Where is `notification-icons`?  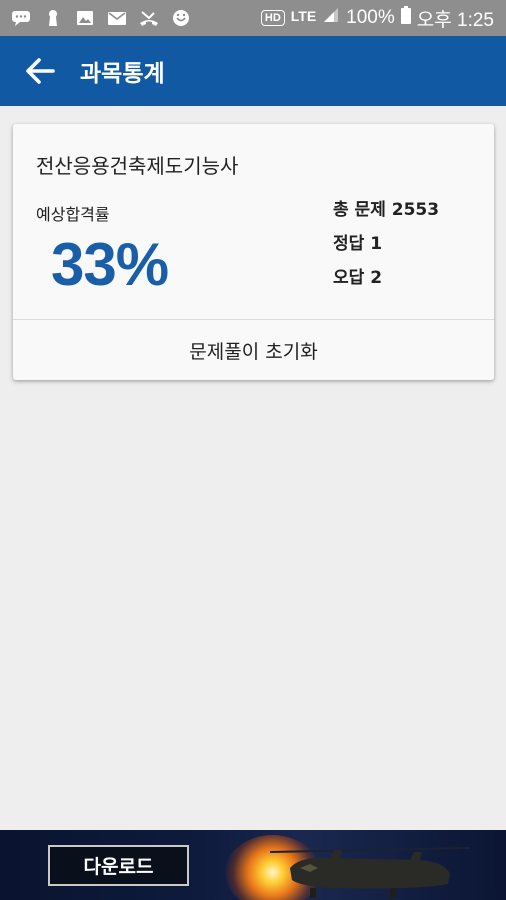
notification-icons is located at coordinates (96, 18).